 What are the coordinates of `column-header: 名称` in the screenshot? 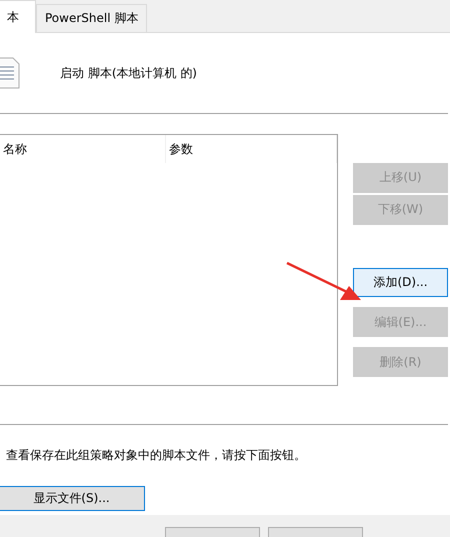 It's located at (83, 149).